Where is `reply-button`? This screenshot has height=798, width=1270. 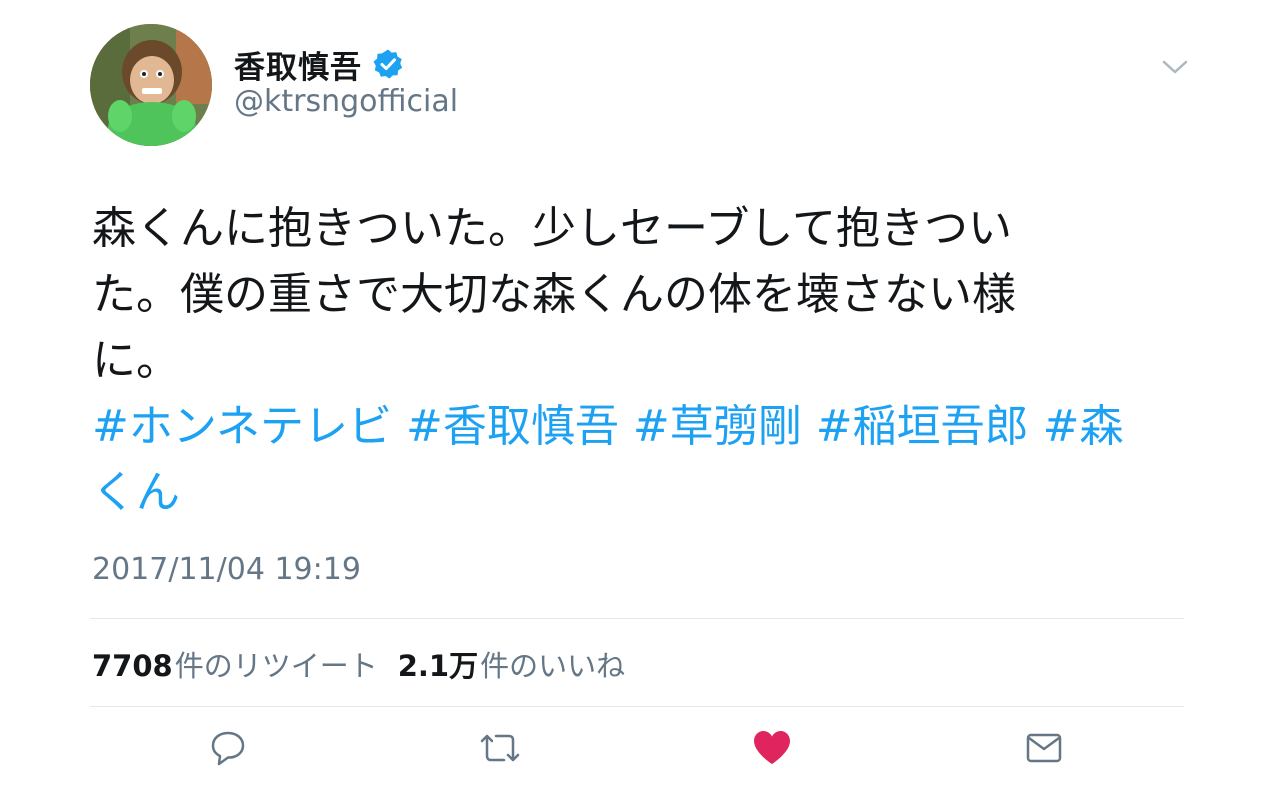 reply-button is located at coordinates (228, 750).